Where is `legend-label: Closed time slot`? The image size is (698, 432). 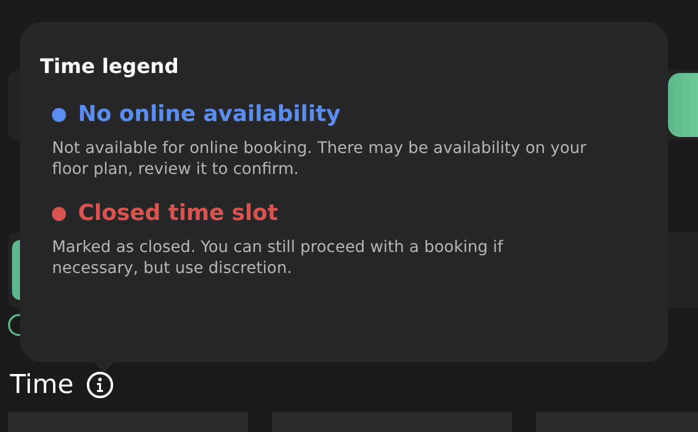 legend-label: Closed time slot is located at coordinates (178, 213).